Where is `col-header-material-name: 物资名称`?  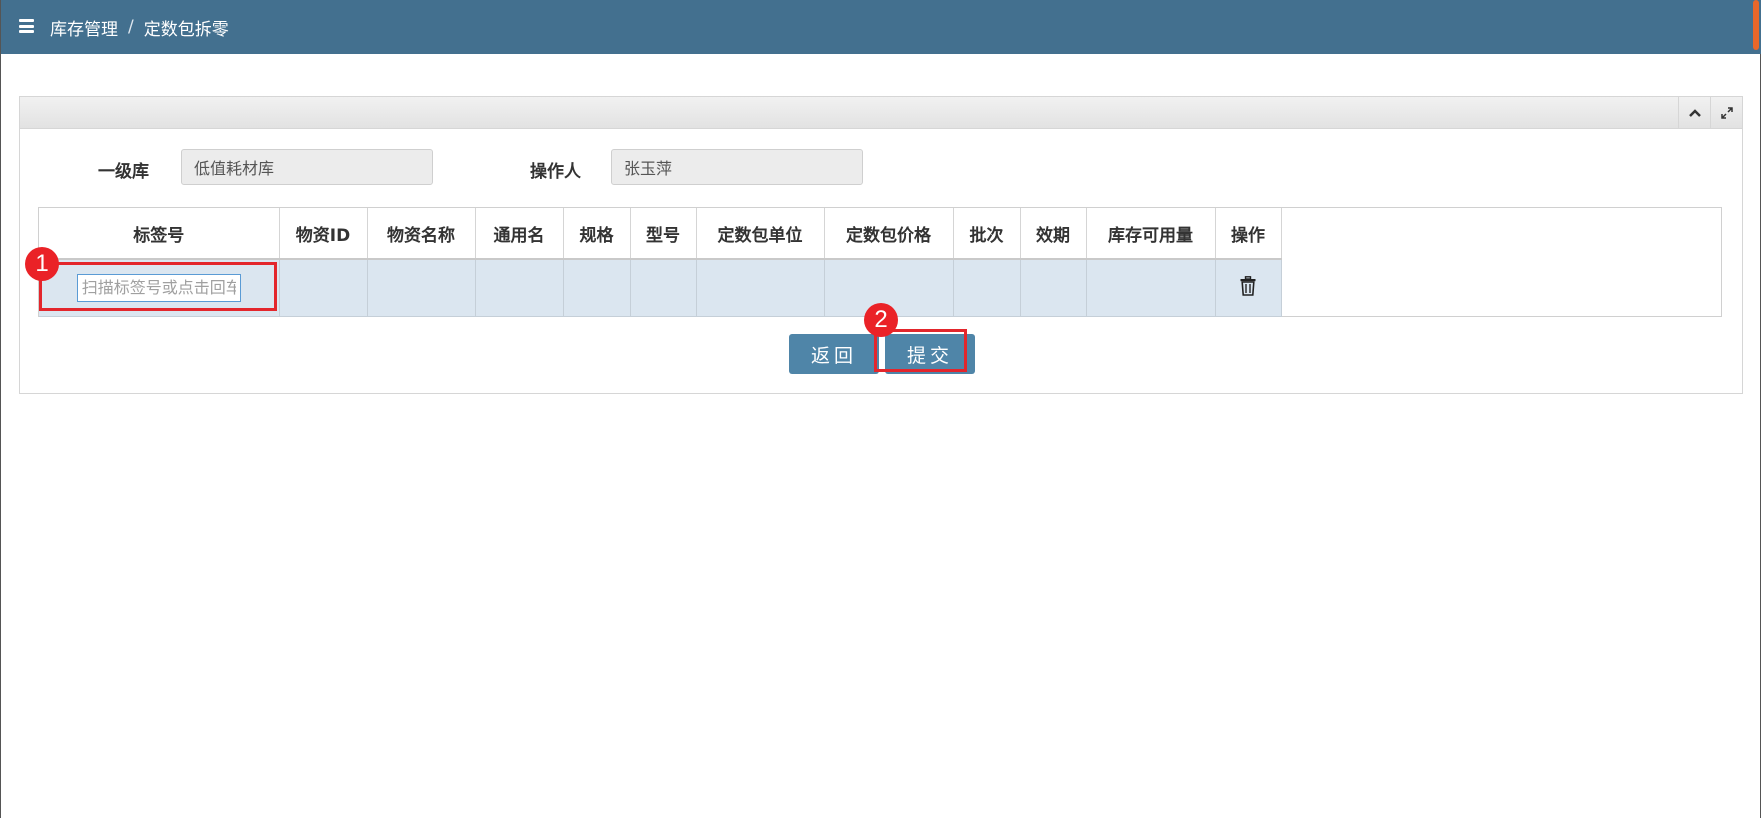 col-header-material-name: 物资名称 is located at coordinates (421, 234).